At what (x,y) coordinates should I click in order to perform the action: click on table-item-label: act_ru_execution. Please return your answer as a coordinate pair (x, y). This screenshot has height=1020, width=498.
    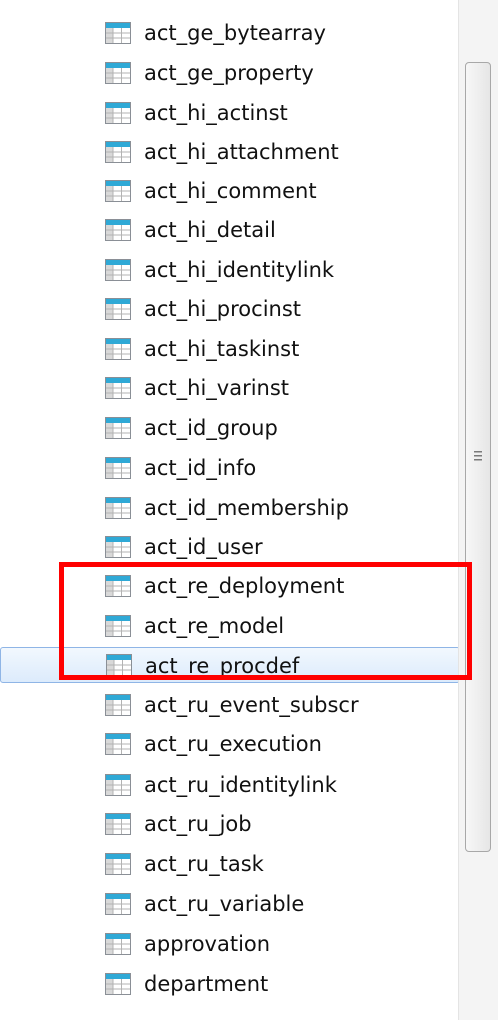
    Looking at the image, I should click on (233, 744).